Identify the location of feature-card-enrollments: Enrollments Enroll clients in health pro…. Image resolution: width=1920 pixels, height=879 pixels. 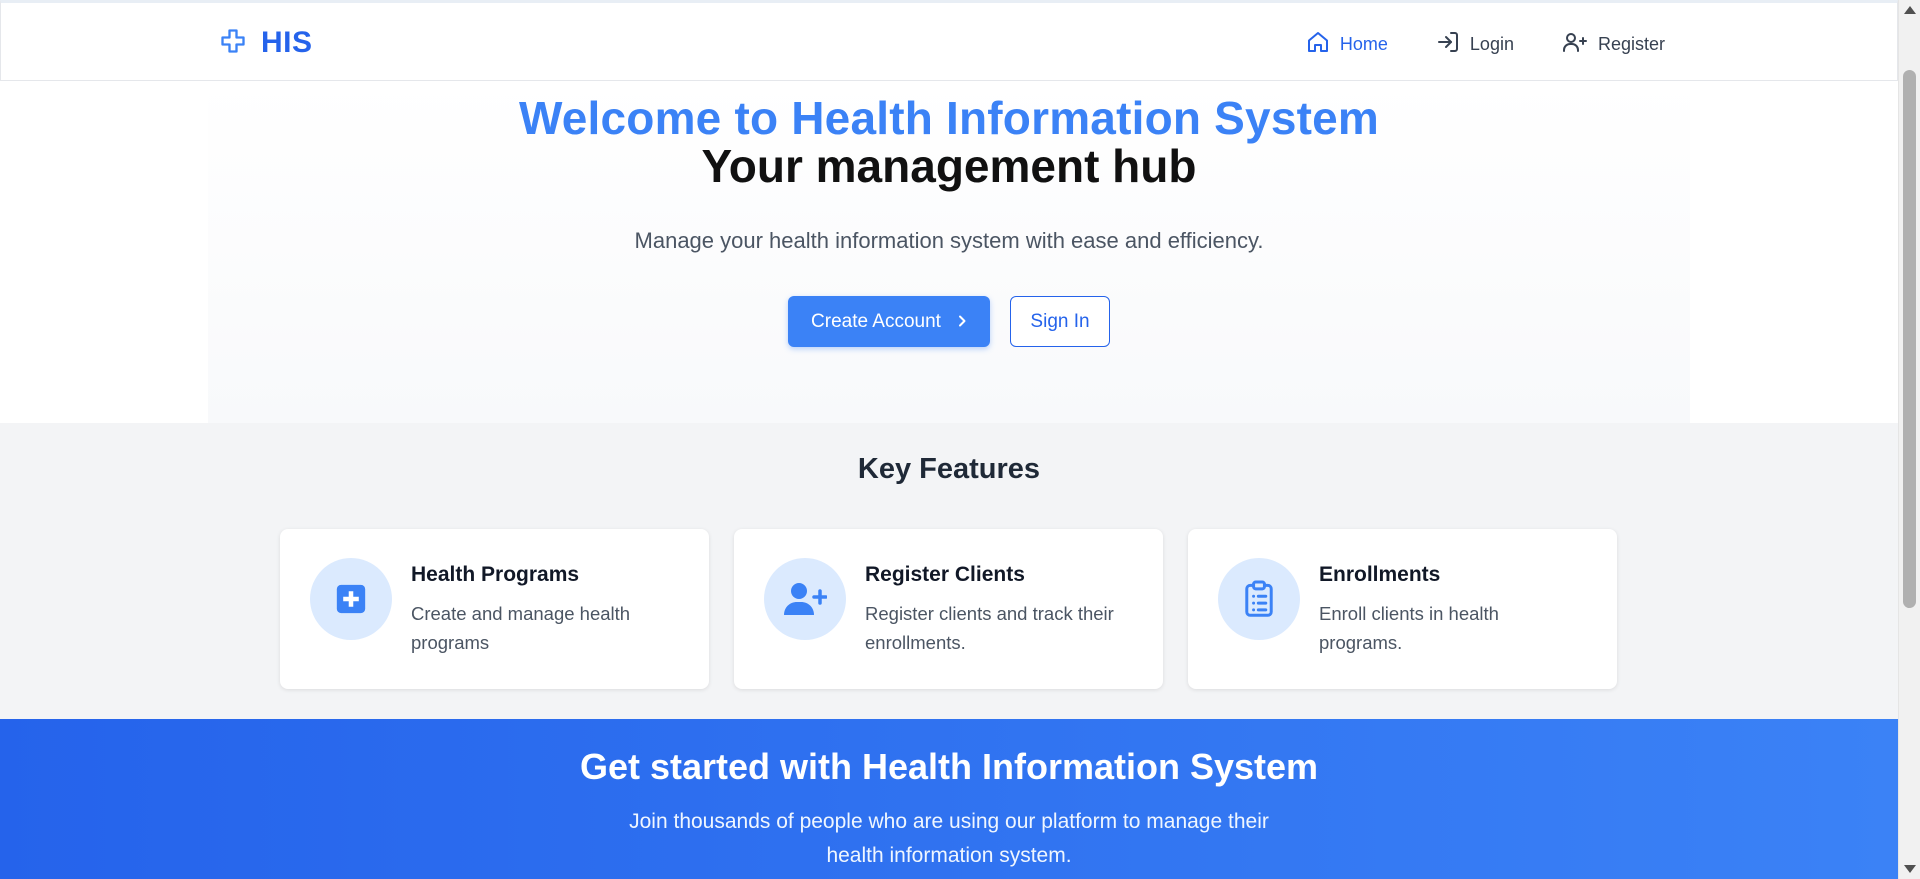
(1402, 609).